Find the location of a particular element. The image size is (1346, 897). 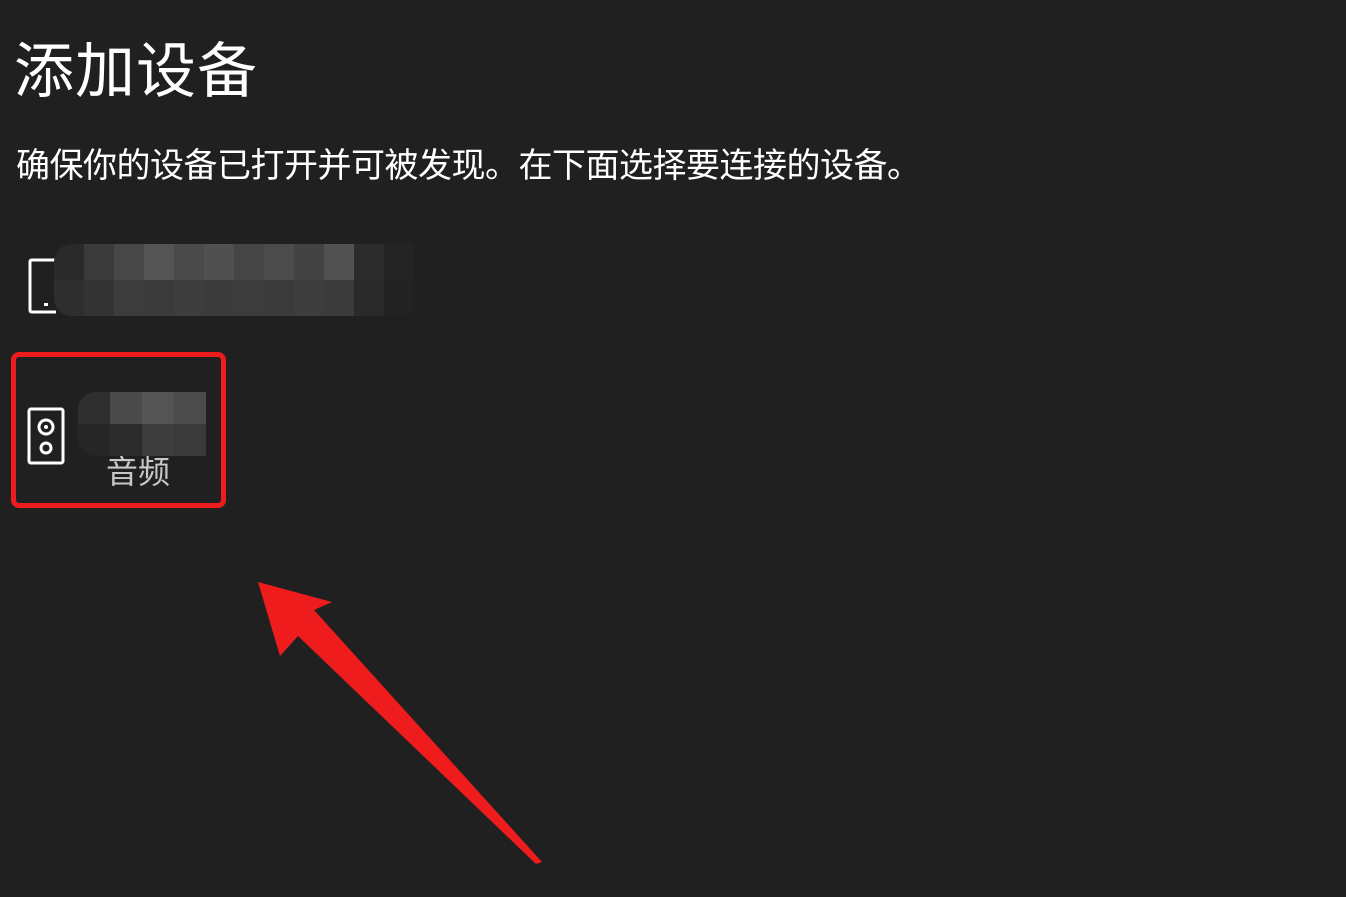

page-title: 添加设备 is located at coordinates (136, 72).